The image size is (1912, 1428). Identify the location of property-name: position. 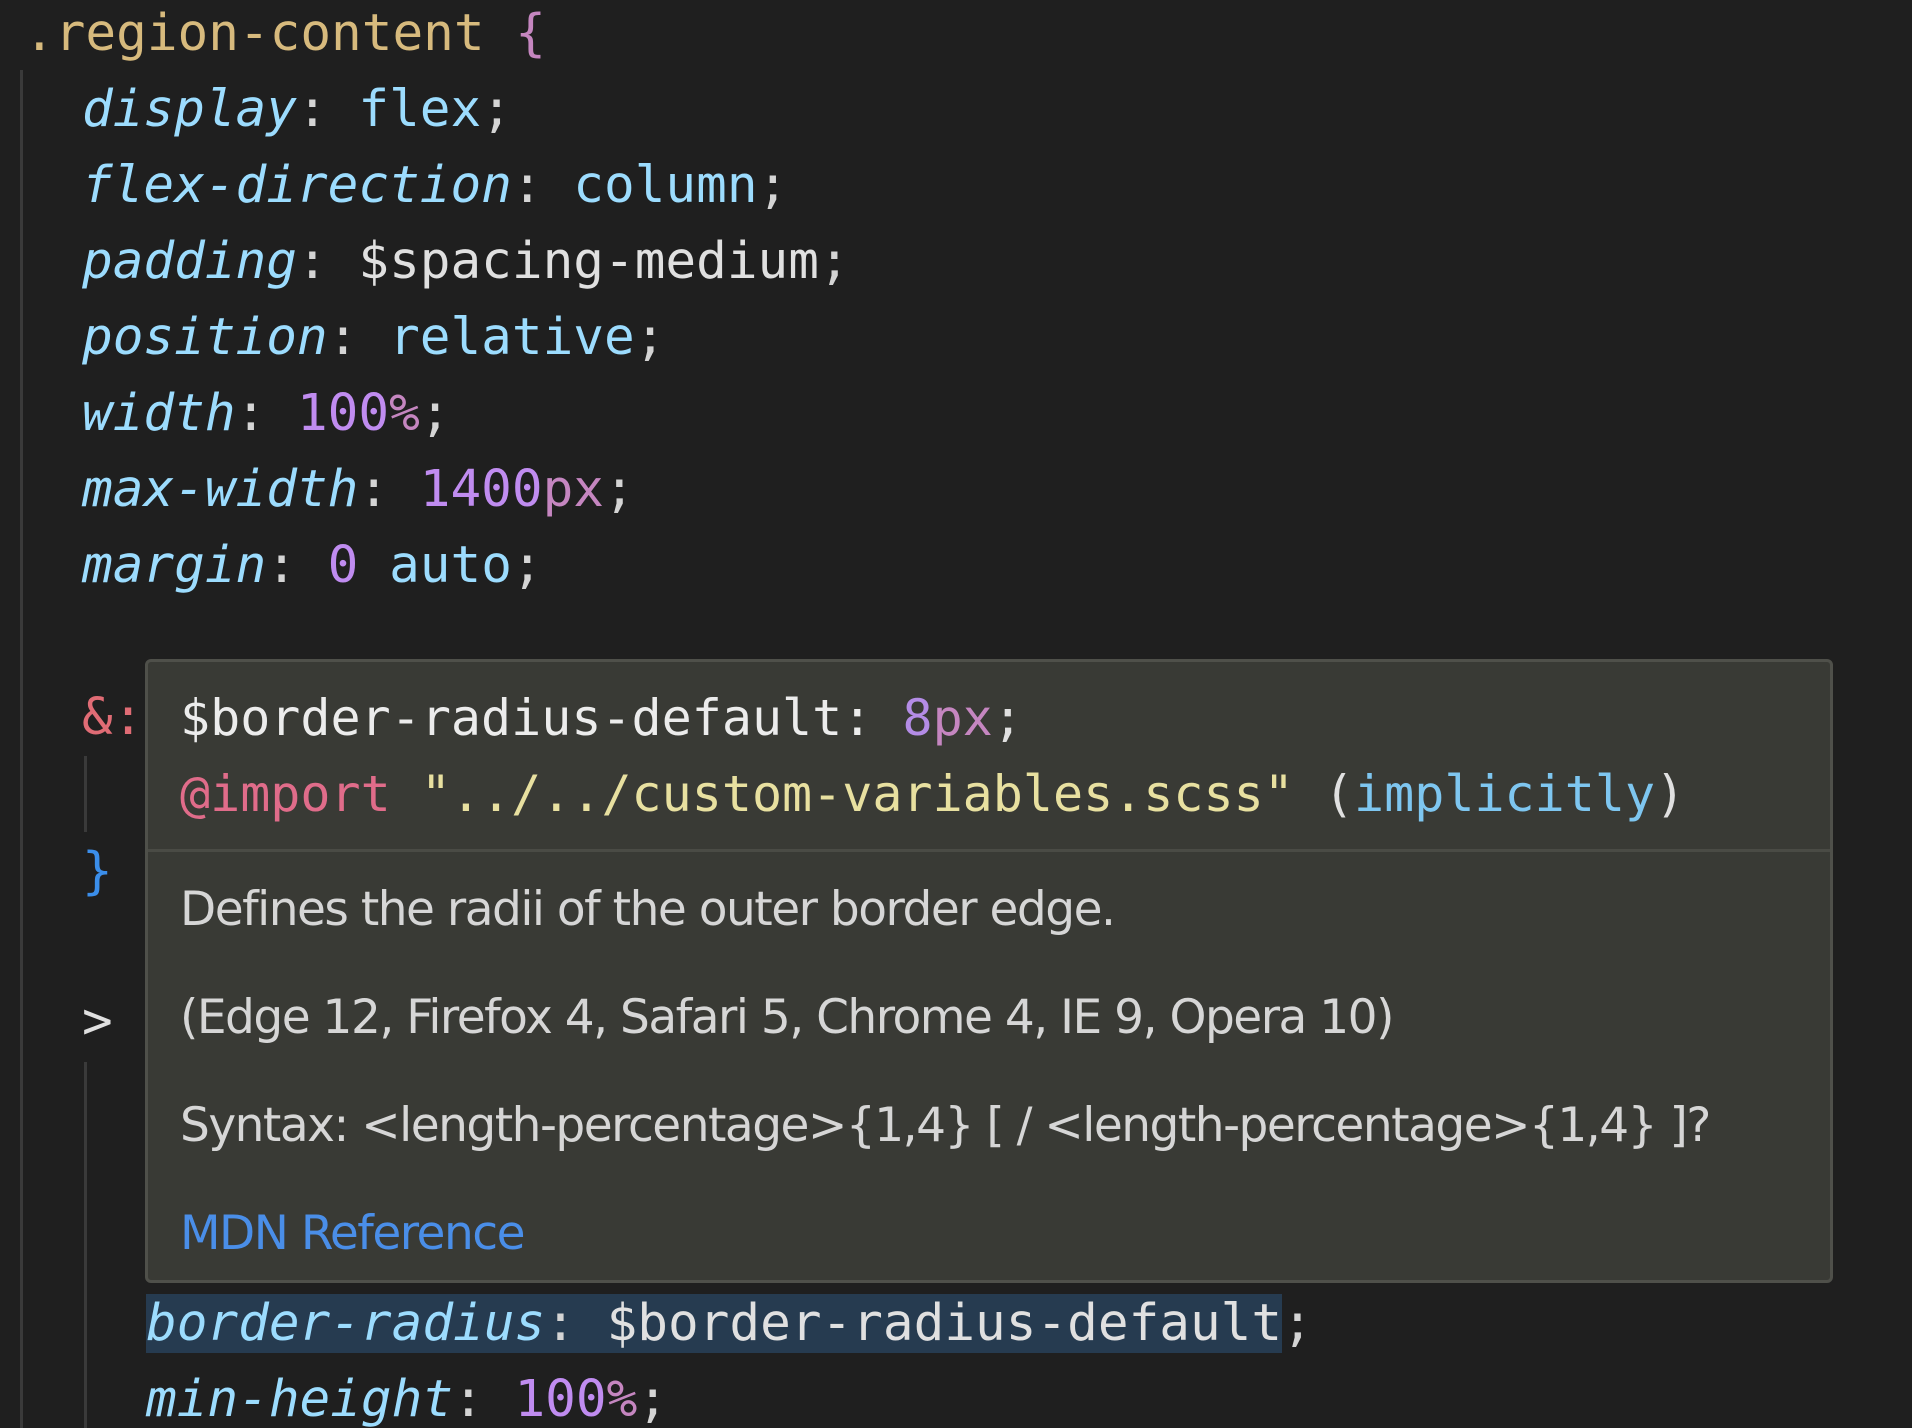
(205, 337).